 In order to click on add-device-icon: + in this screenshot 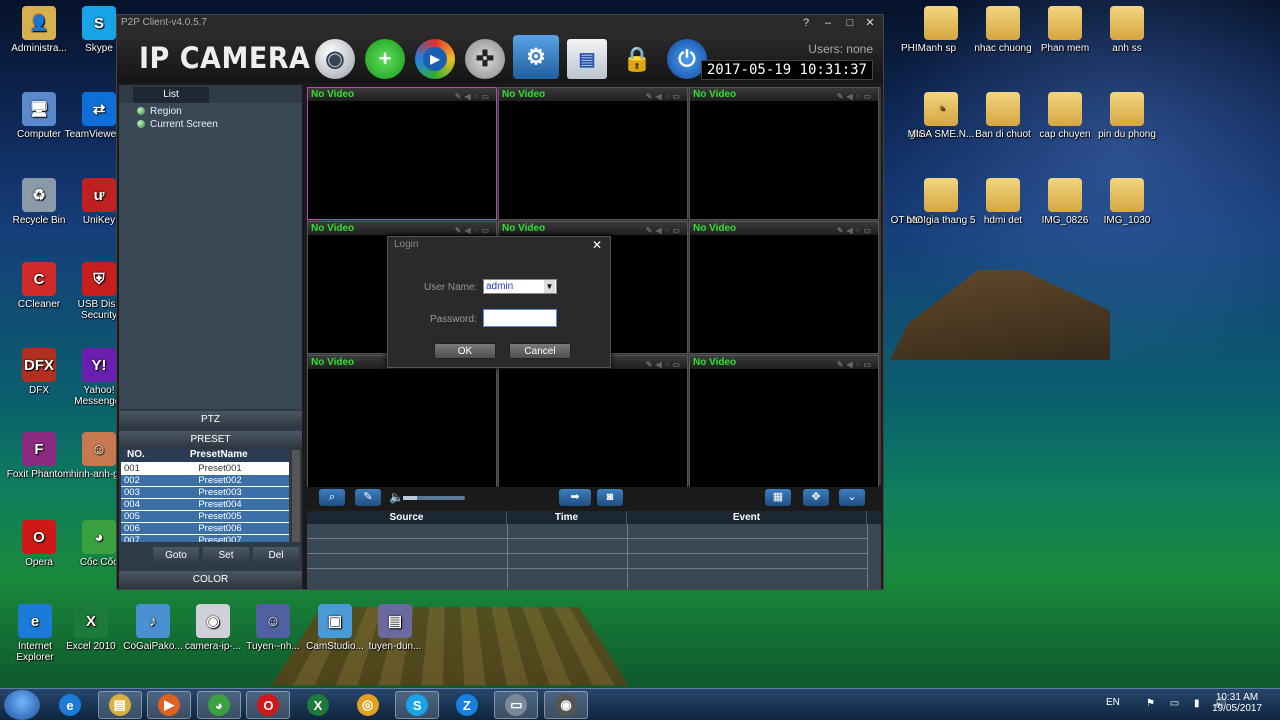, I will do `click(385, 59)`.